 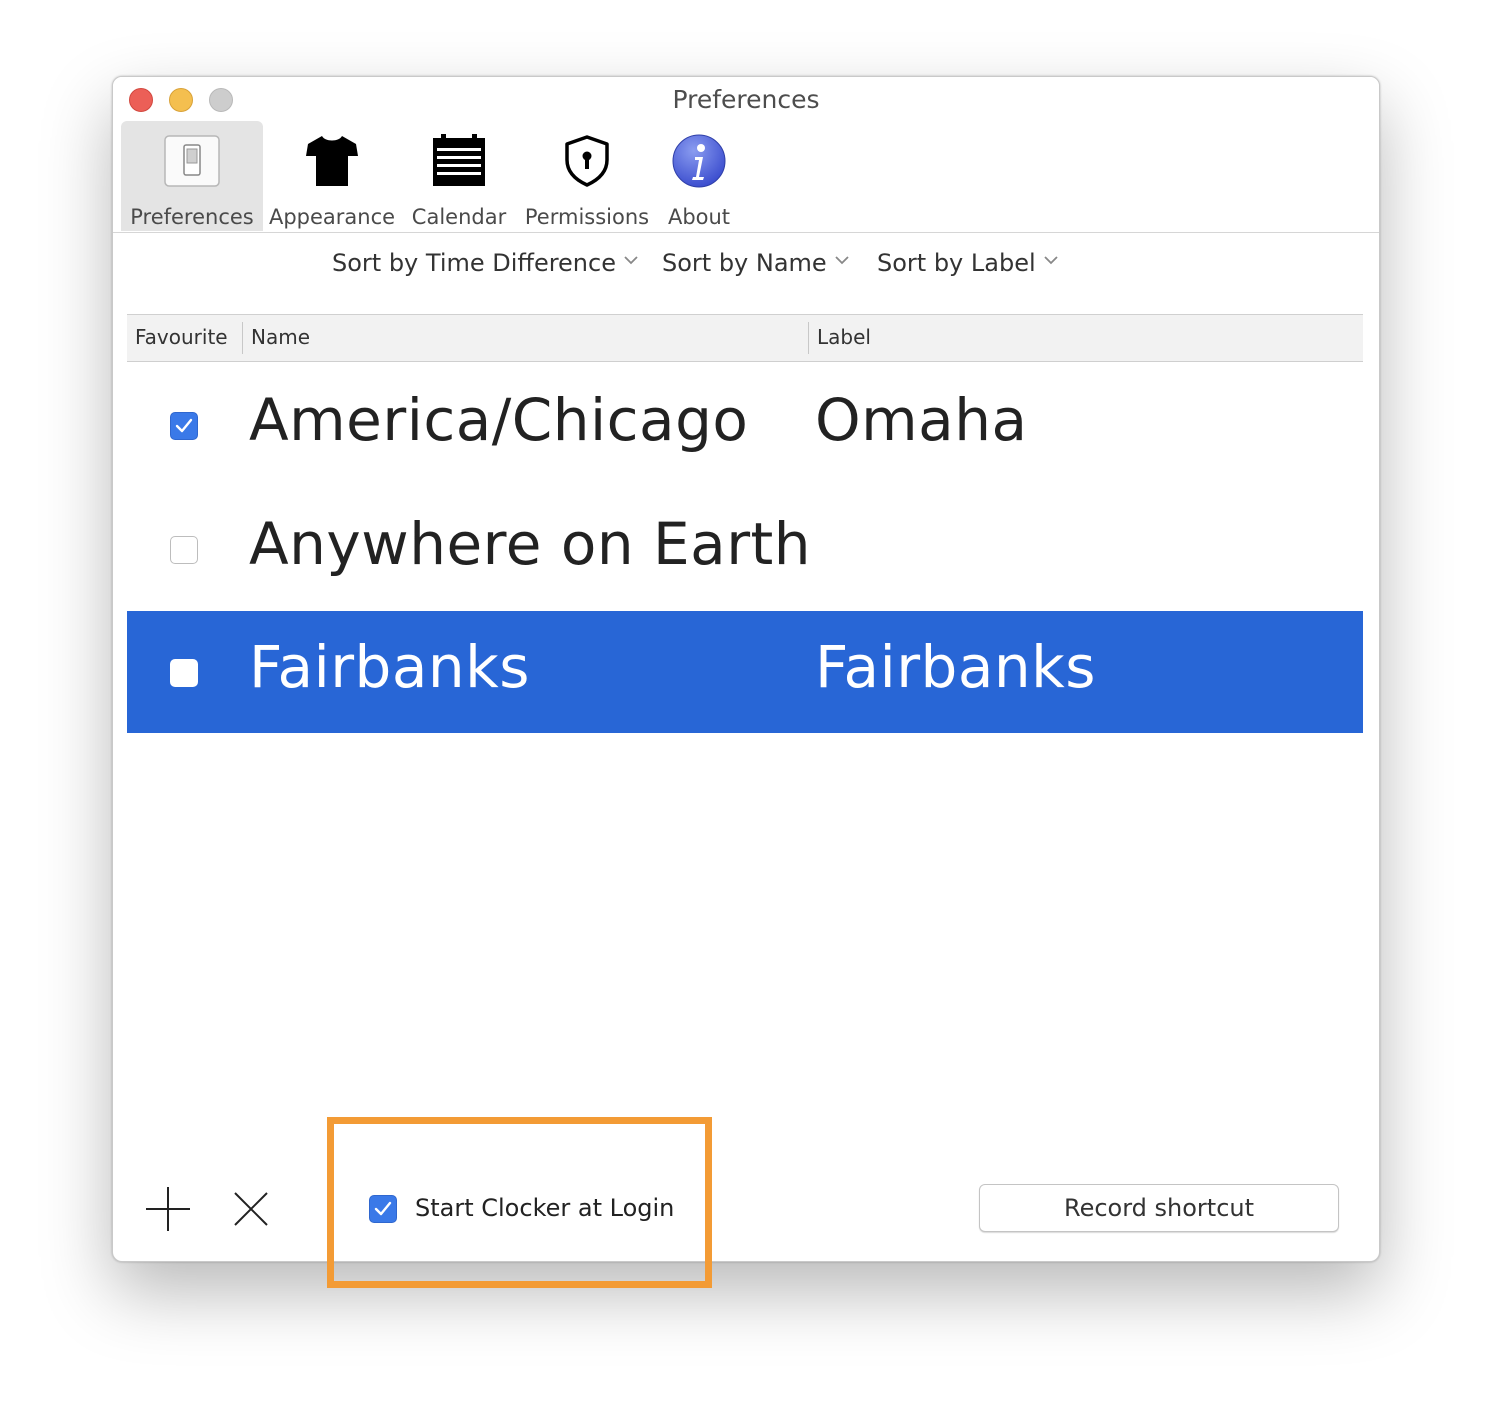 What do you see at coordinates (181, 337) in the screenshot?
I see `column-header-favourite: Favourite` at bounding box center [181, 337].